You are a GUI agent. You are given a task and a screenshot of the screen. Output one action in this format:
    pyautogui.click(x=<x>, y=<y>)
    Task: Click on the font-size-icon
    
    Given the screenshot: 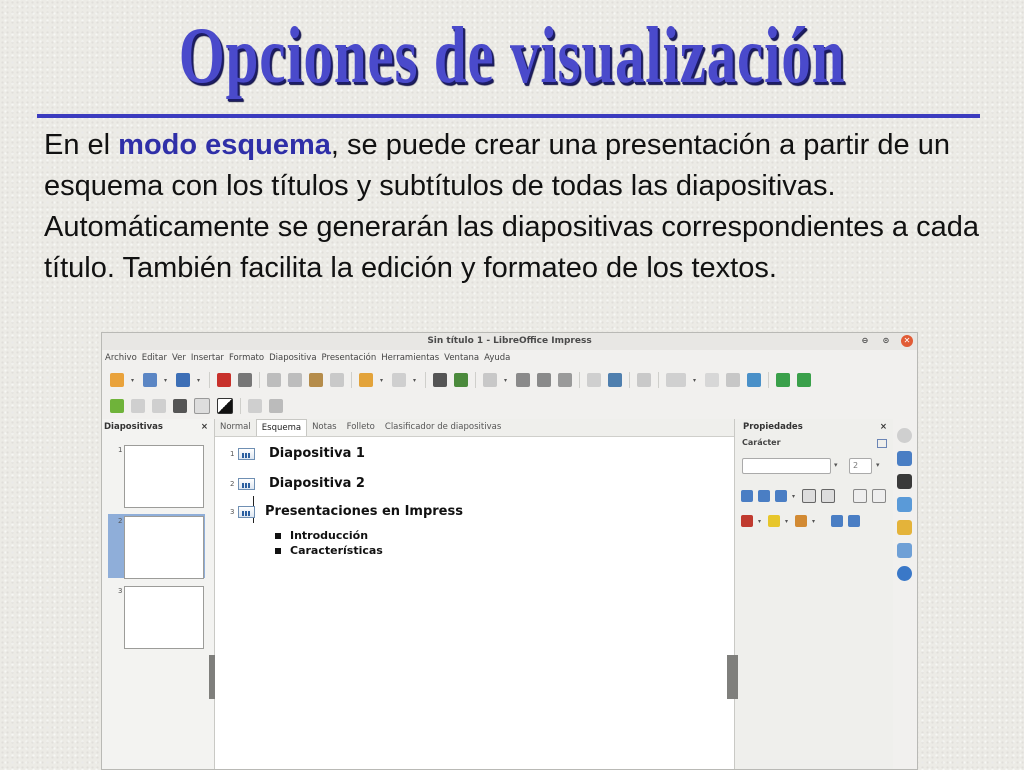 What is the action you would take?
    pyautogui.click(x=202, y=406)
    